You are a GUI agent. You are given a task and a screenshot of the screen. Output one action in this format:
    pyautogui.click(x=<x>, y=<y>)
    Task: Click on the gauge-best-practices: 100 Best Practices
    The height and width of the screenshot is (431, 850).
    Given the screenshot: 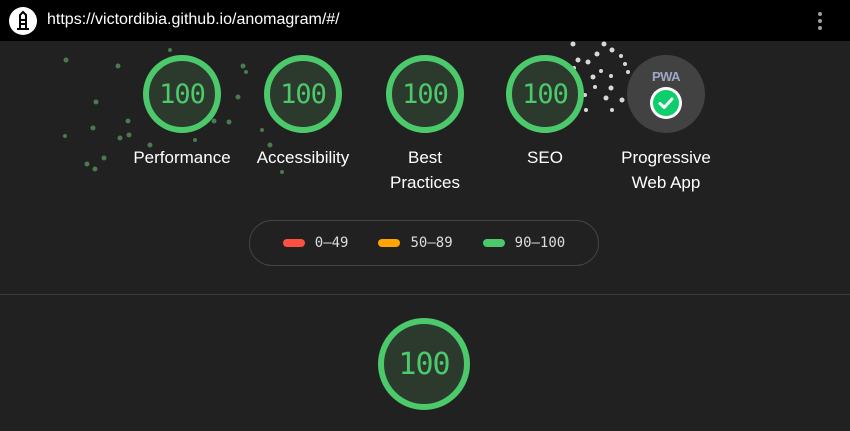 What is the action you would take?
    pyautogui.click(x=425, y=125)
    